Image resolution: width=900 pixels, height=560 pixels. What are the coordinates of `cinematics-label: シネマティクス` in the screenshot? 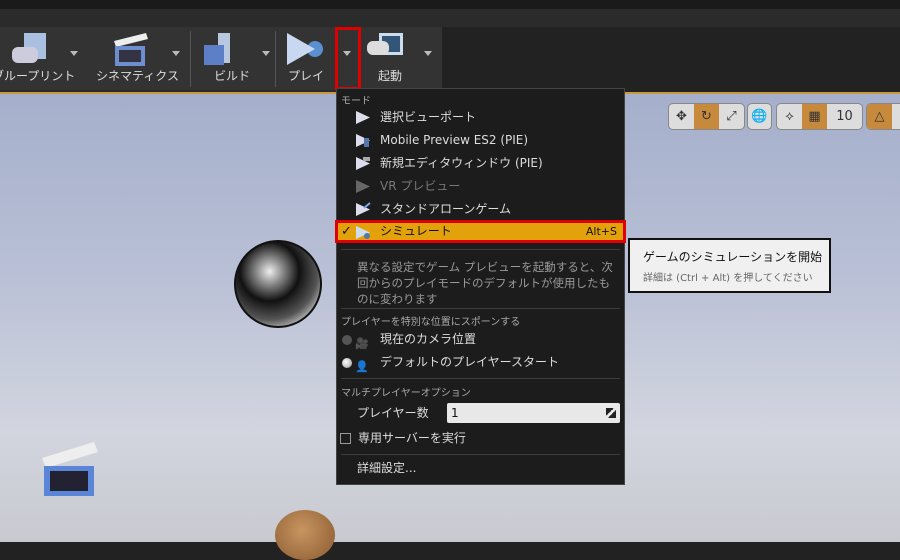 It's located at (137, 76).